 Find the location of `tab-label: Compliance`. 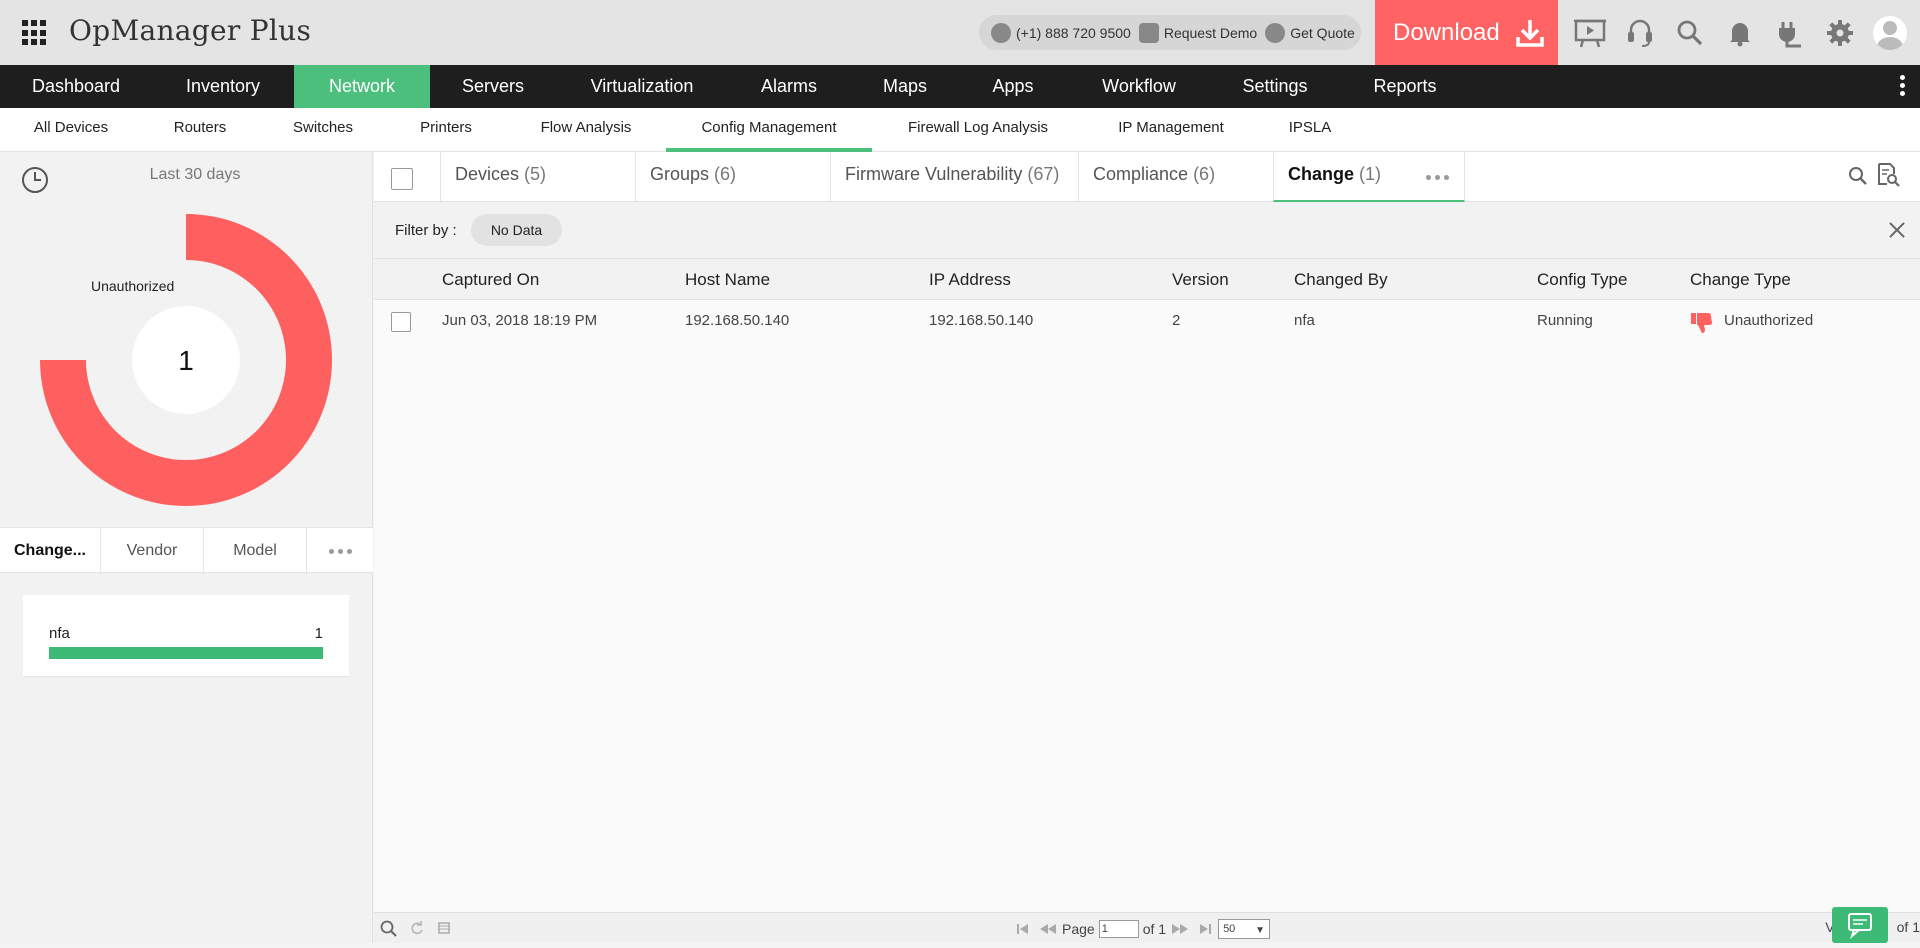

tab-label: Compliance is located at coordinates (1141, 174).